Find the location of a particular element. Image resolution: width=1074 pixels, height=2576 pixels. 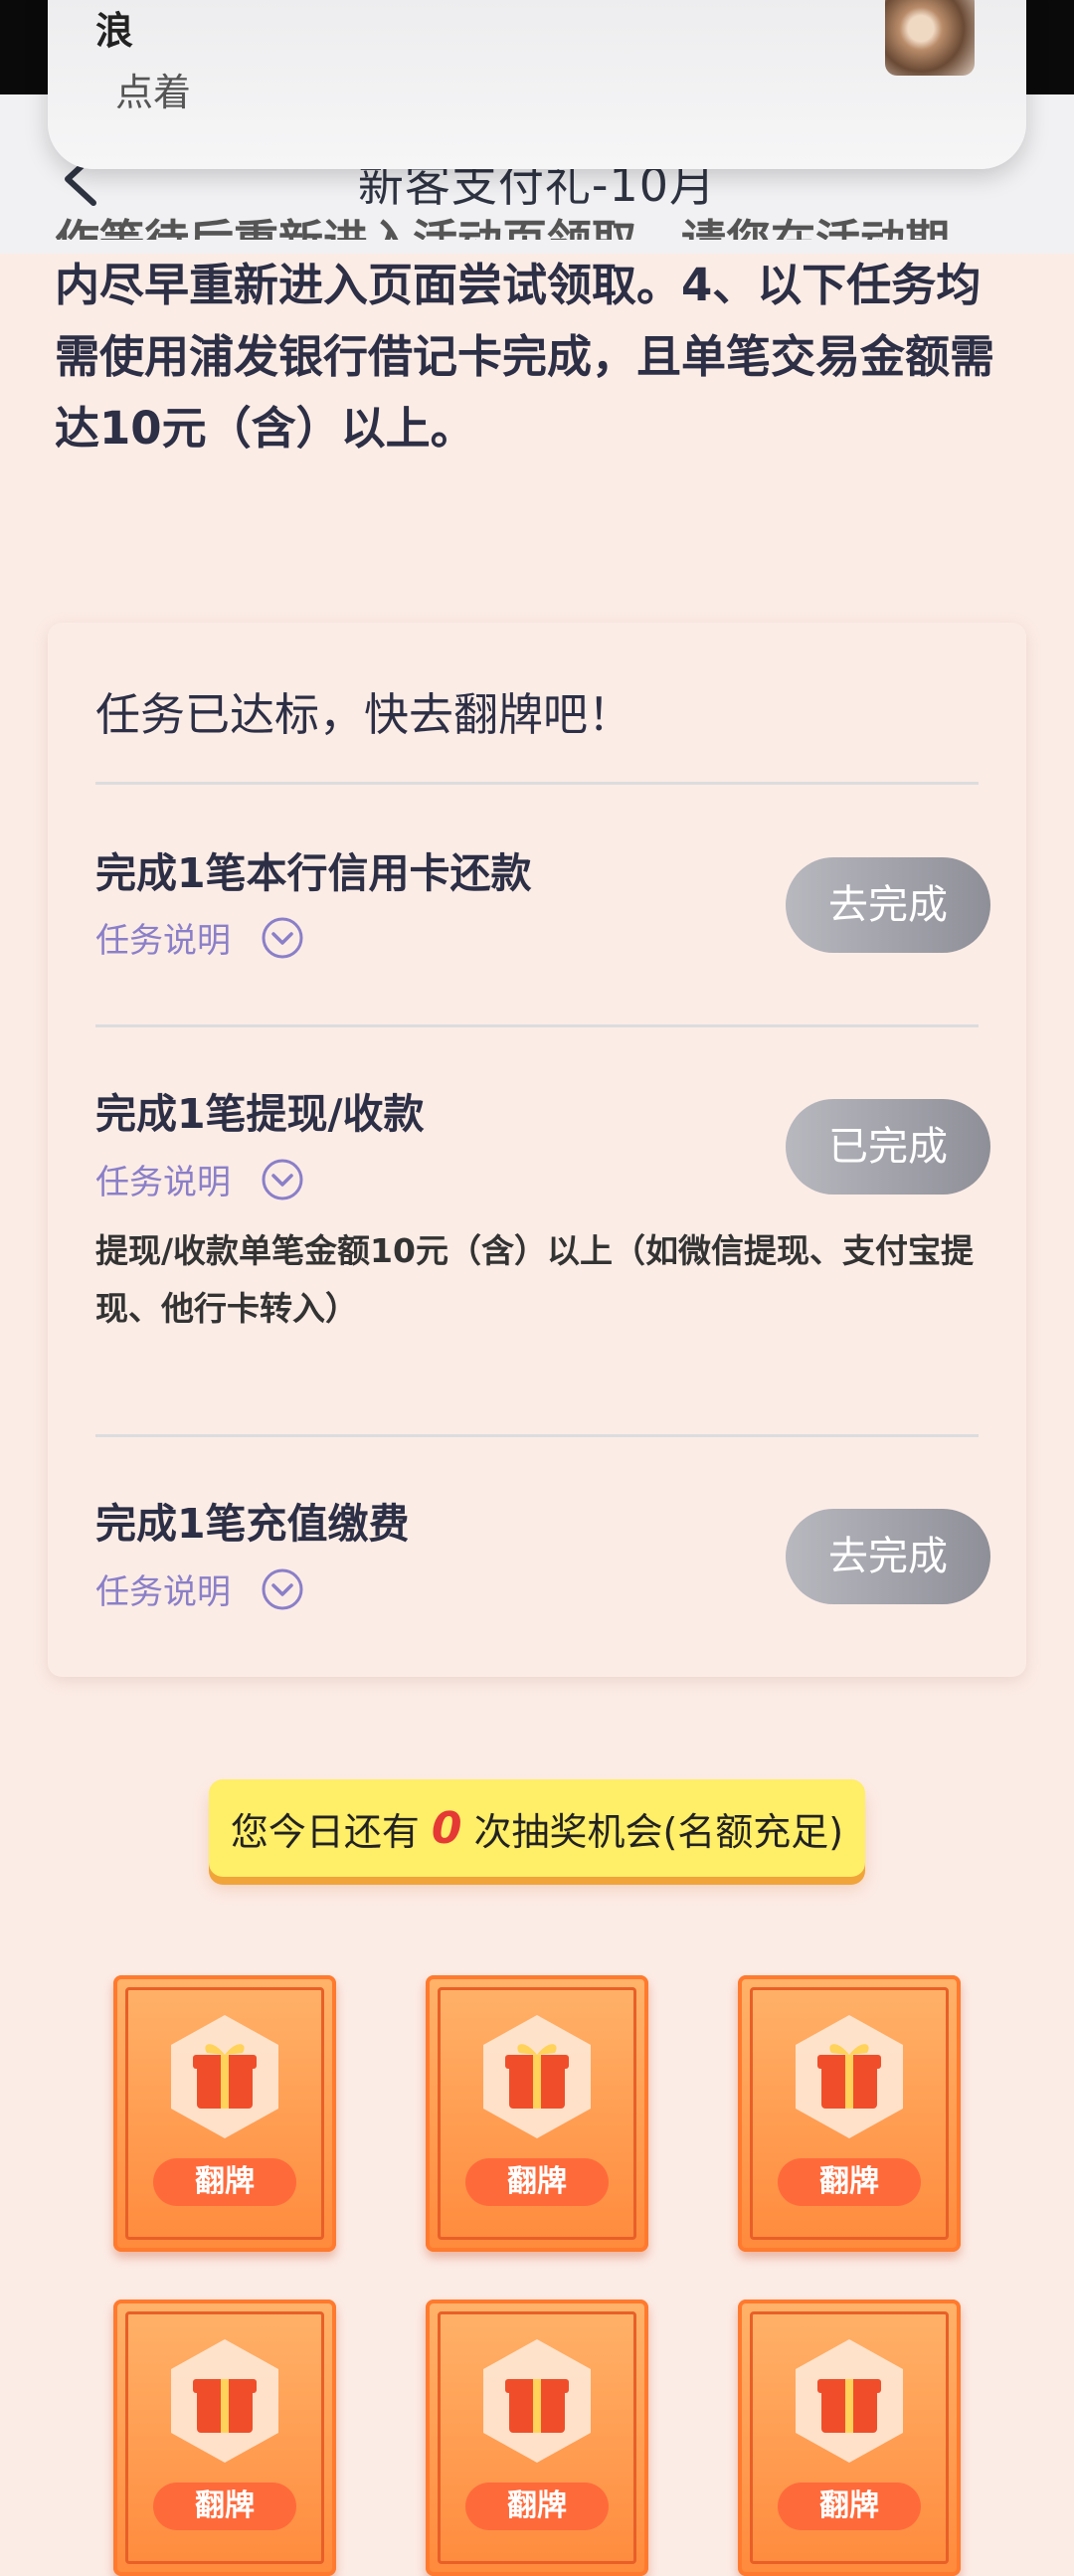

task-title: 完成1笔提现/收款 is located at coordinates (260, 1114).